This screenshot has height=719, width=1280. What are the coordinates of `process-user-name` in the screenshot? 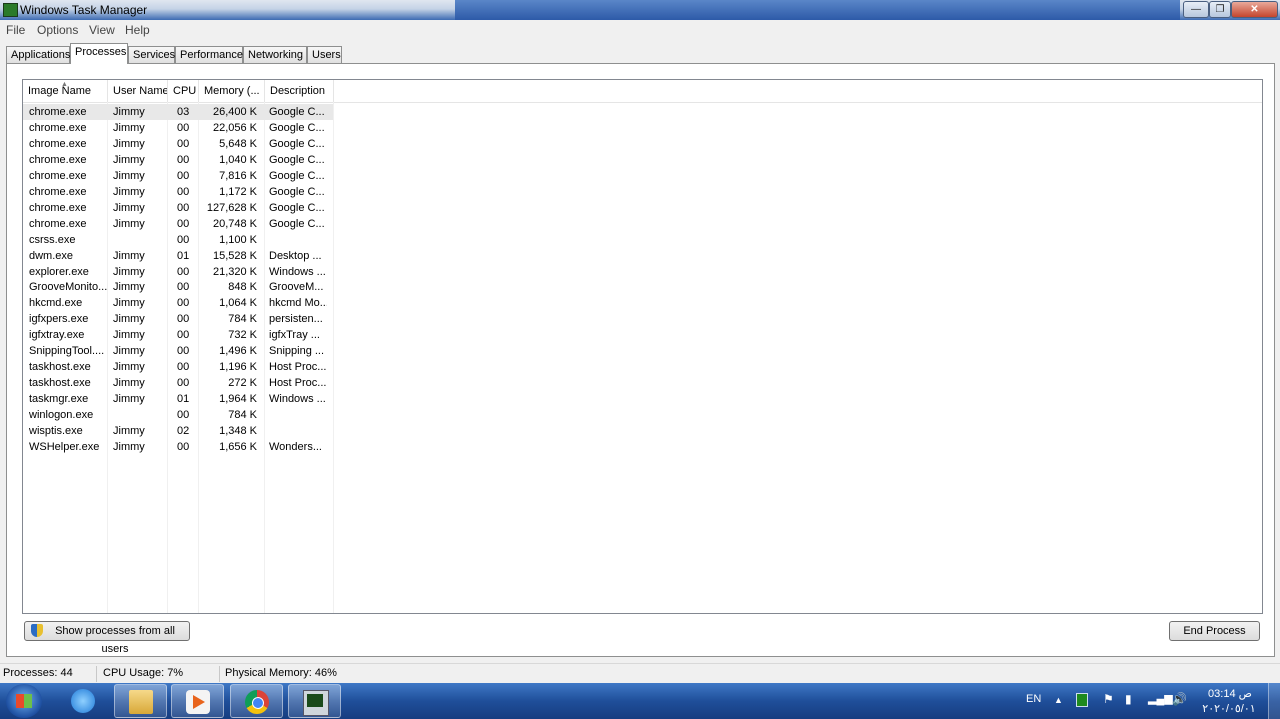 It's located at (140, 415).